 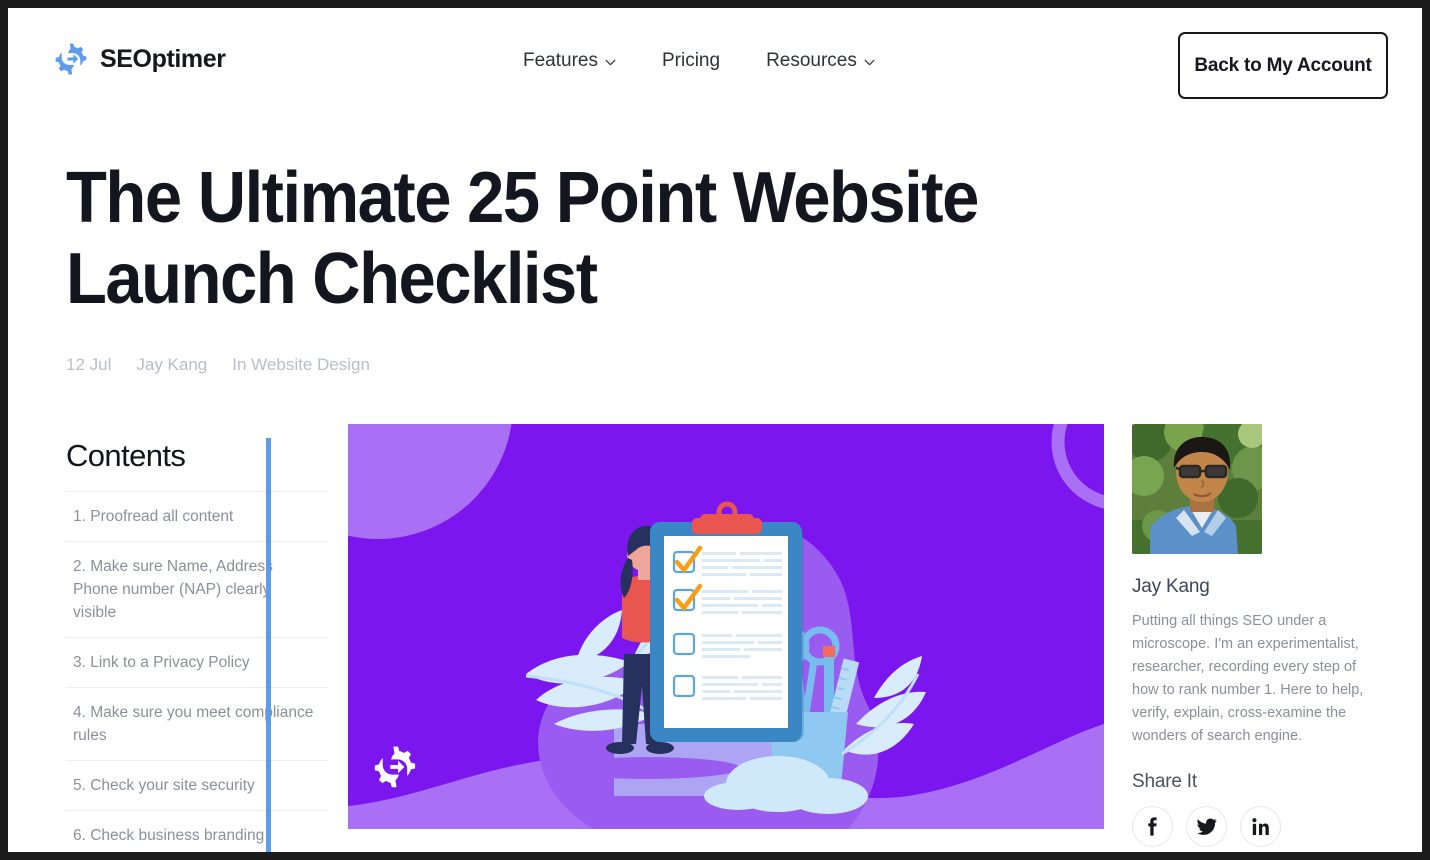 What do you see at coordinates (301, 365) in the screenshot?
I see `article-category-link: In Website Design` at bounding box center [301, 365].